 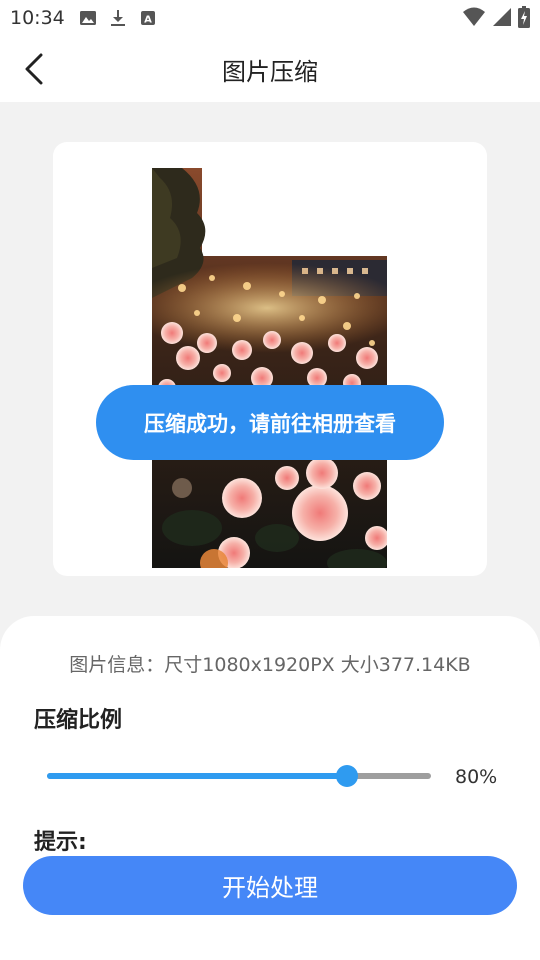 What do you see at coordinates (270, 885) in the screenshot?
I see `start-processing-button: 开始处理` at bounding box center [270, 885].